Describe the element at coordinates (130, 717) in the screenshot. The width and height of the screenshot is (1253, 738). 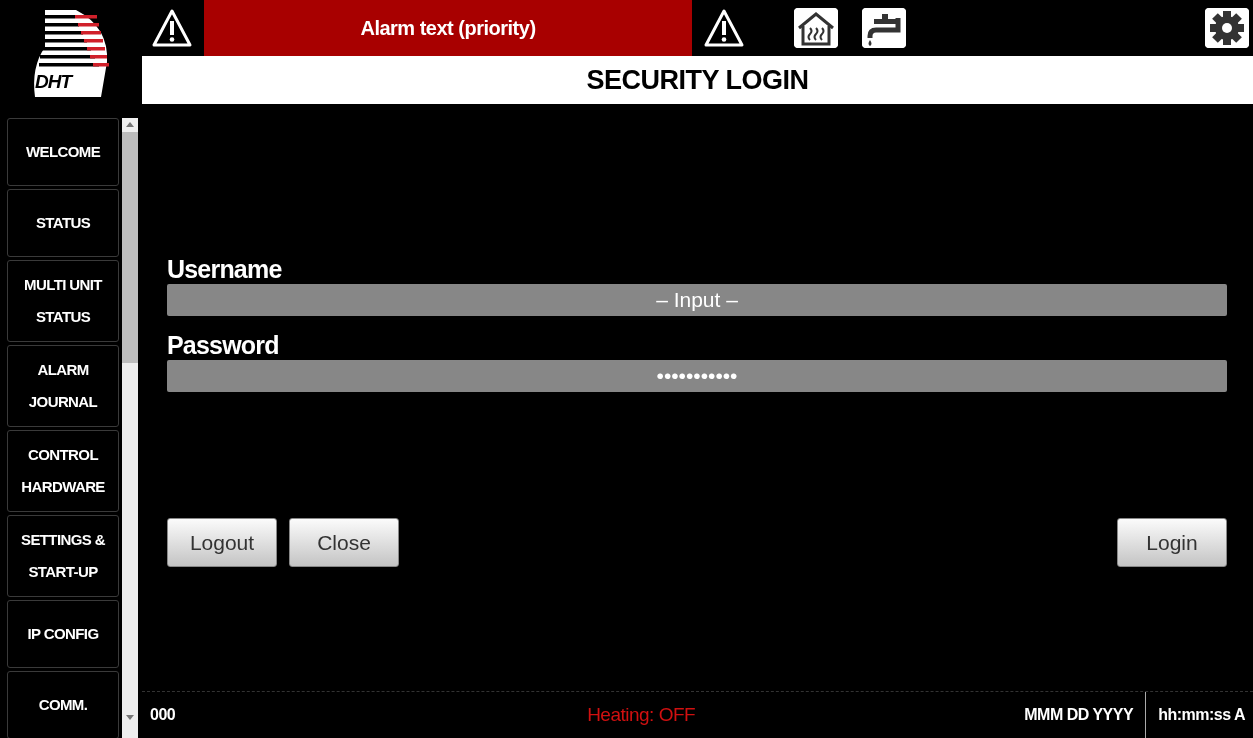
I see `scroll-down-icon` at that location.